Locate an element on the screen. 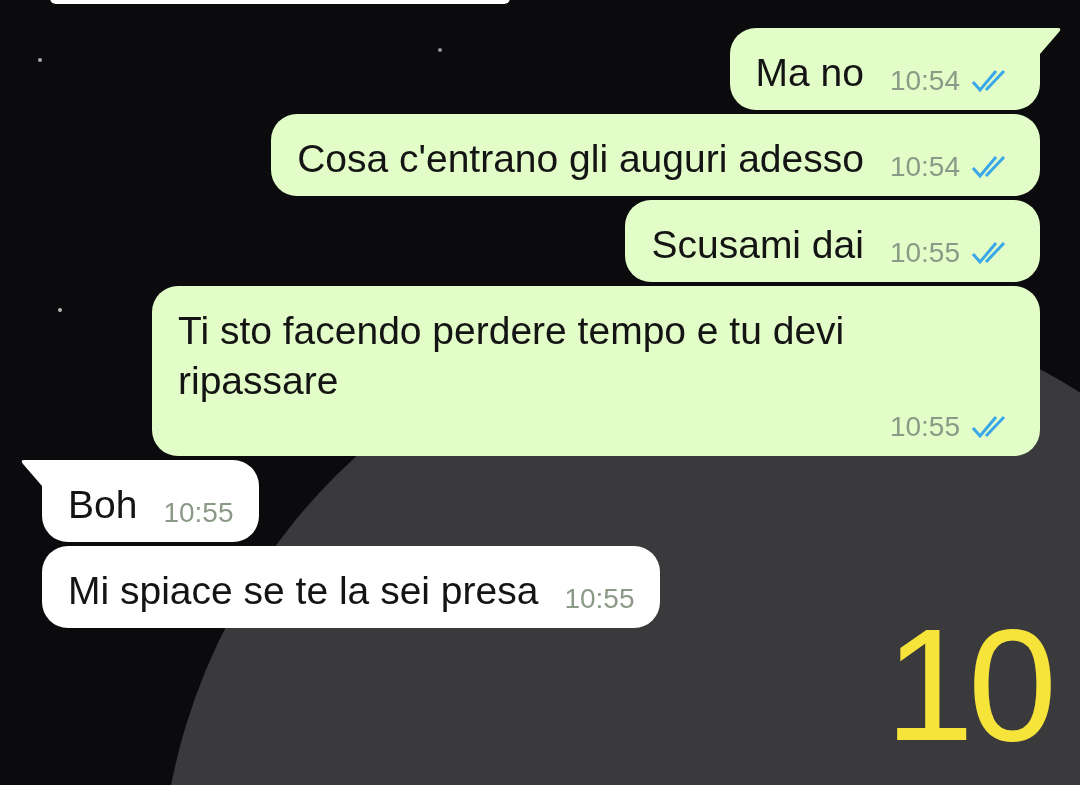 The width and height of the screenshot is (1080, 785). handwritten-number: 10 is located at coordinates (968, 685).